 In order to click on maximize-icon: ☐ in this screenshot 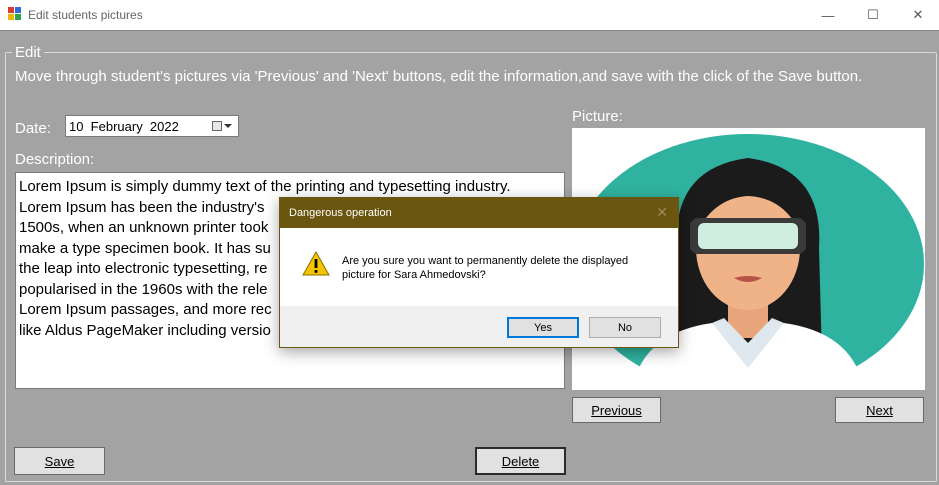, I will do `click(873, 14)`.